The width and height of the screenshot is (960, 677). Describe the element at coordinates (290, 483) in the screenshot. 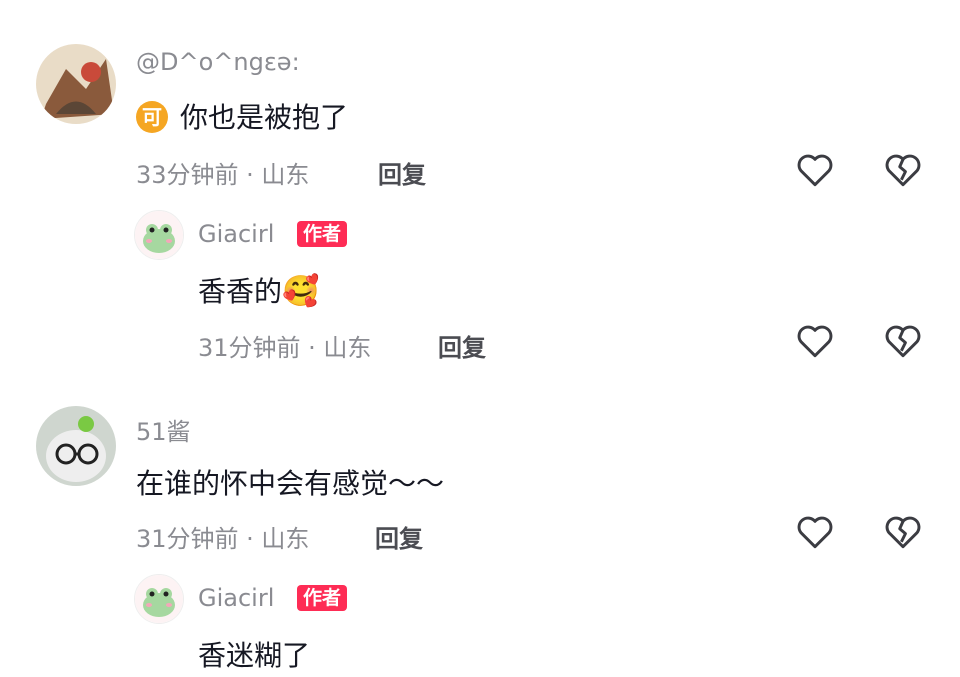

I see `comment-text: 在谁的怀中会有感觉～～` at that location.